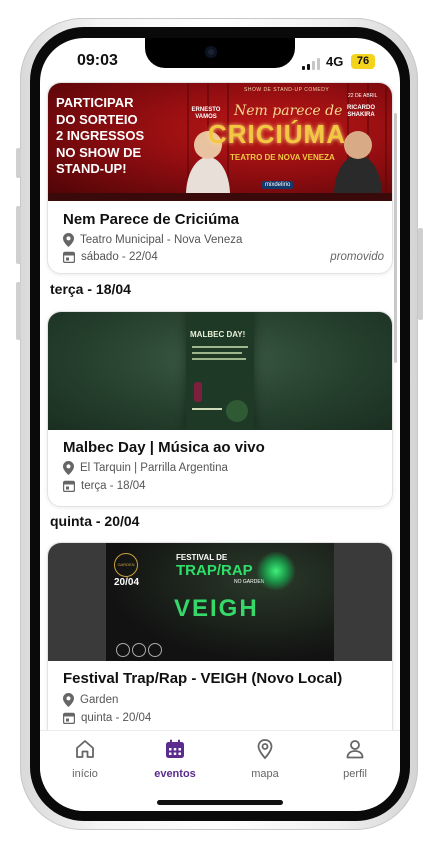  I want to click on event-date-text: quinta - 20/04, so click(116, 718).